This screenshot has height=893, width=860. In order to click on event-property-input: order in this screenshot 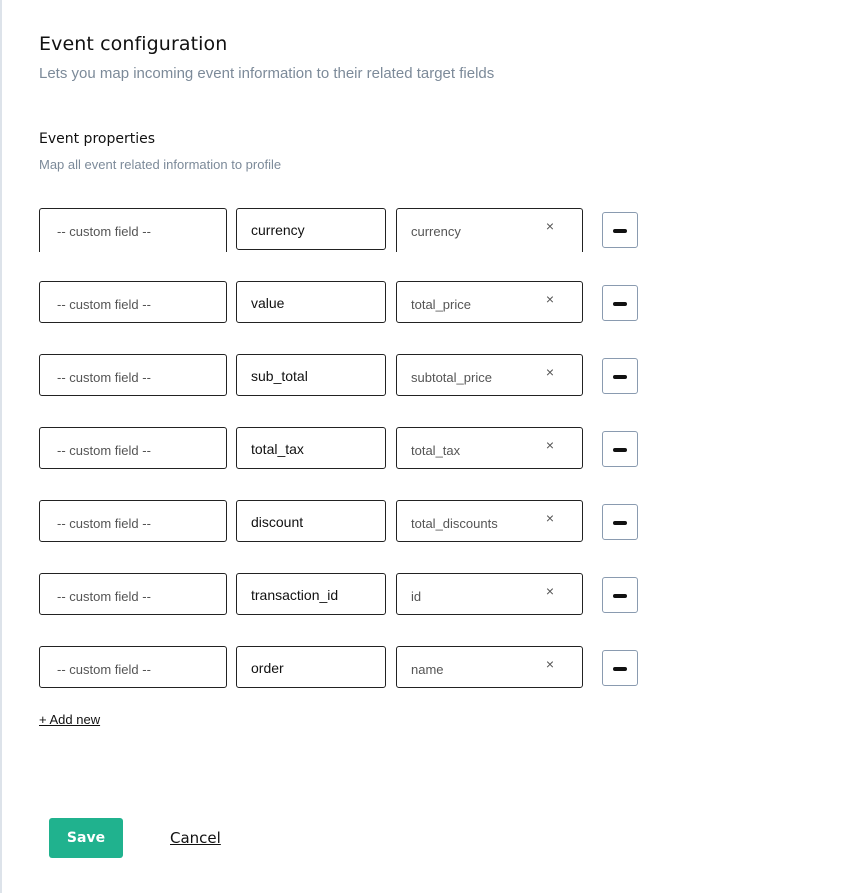, I will do `click(311, 667)`.